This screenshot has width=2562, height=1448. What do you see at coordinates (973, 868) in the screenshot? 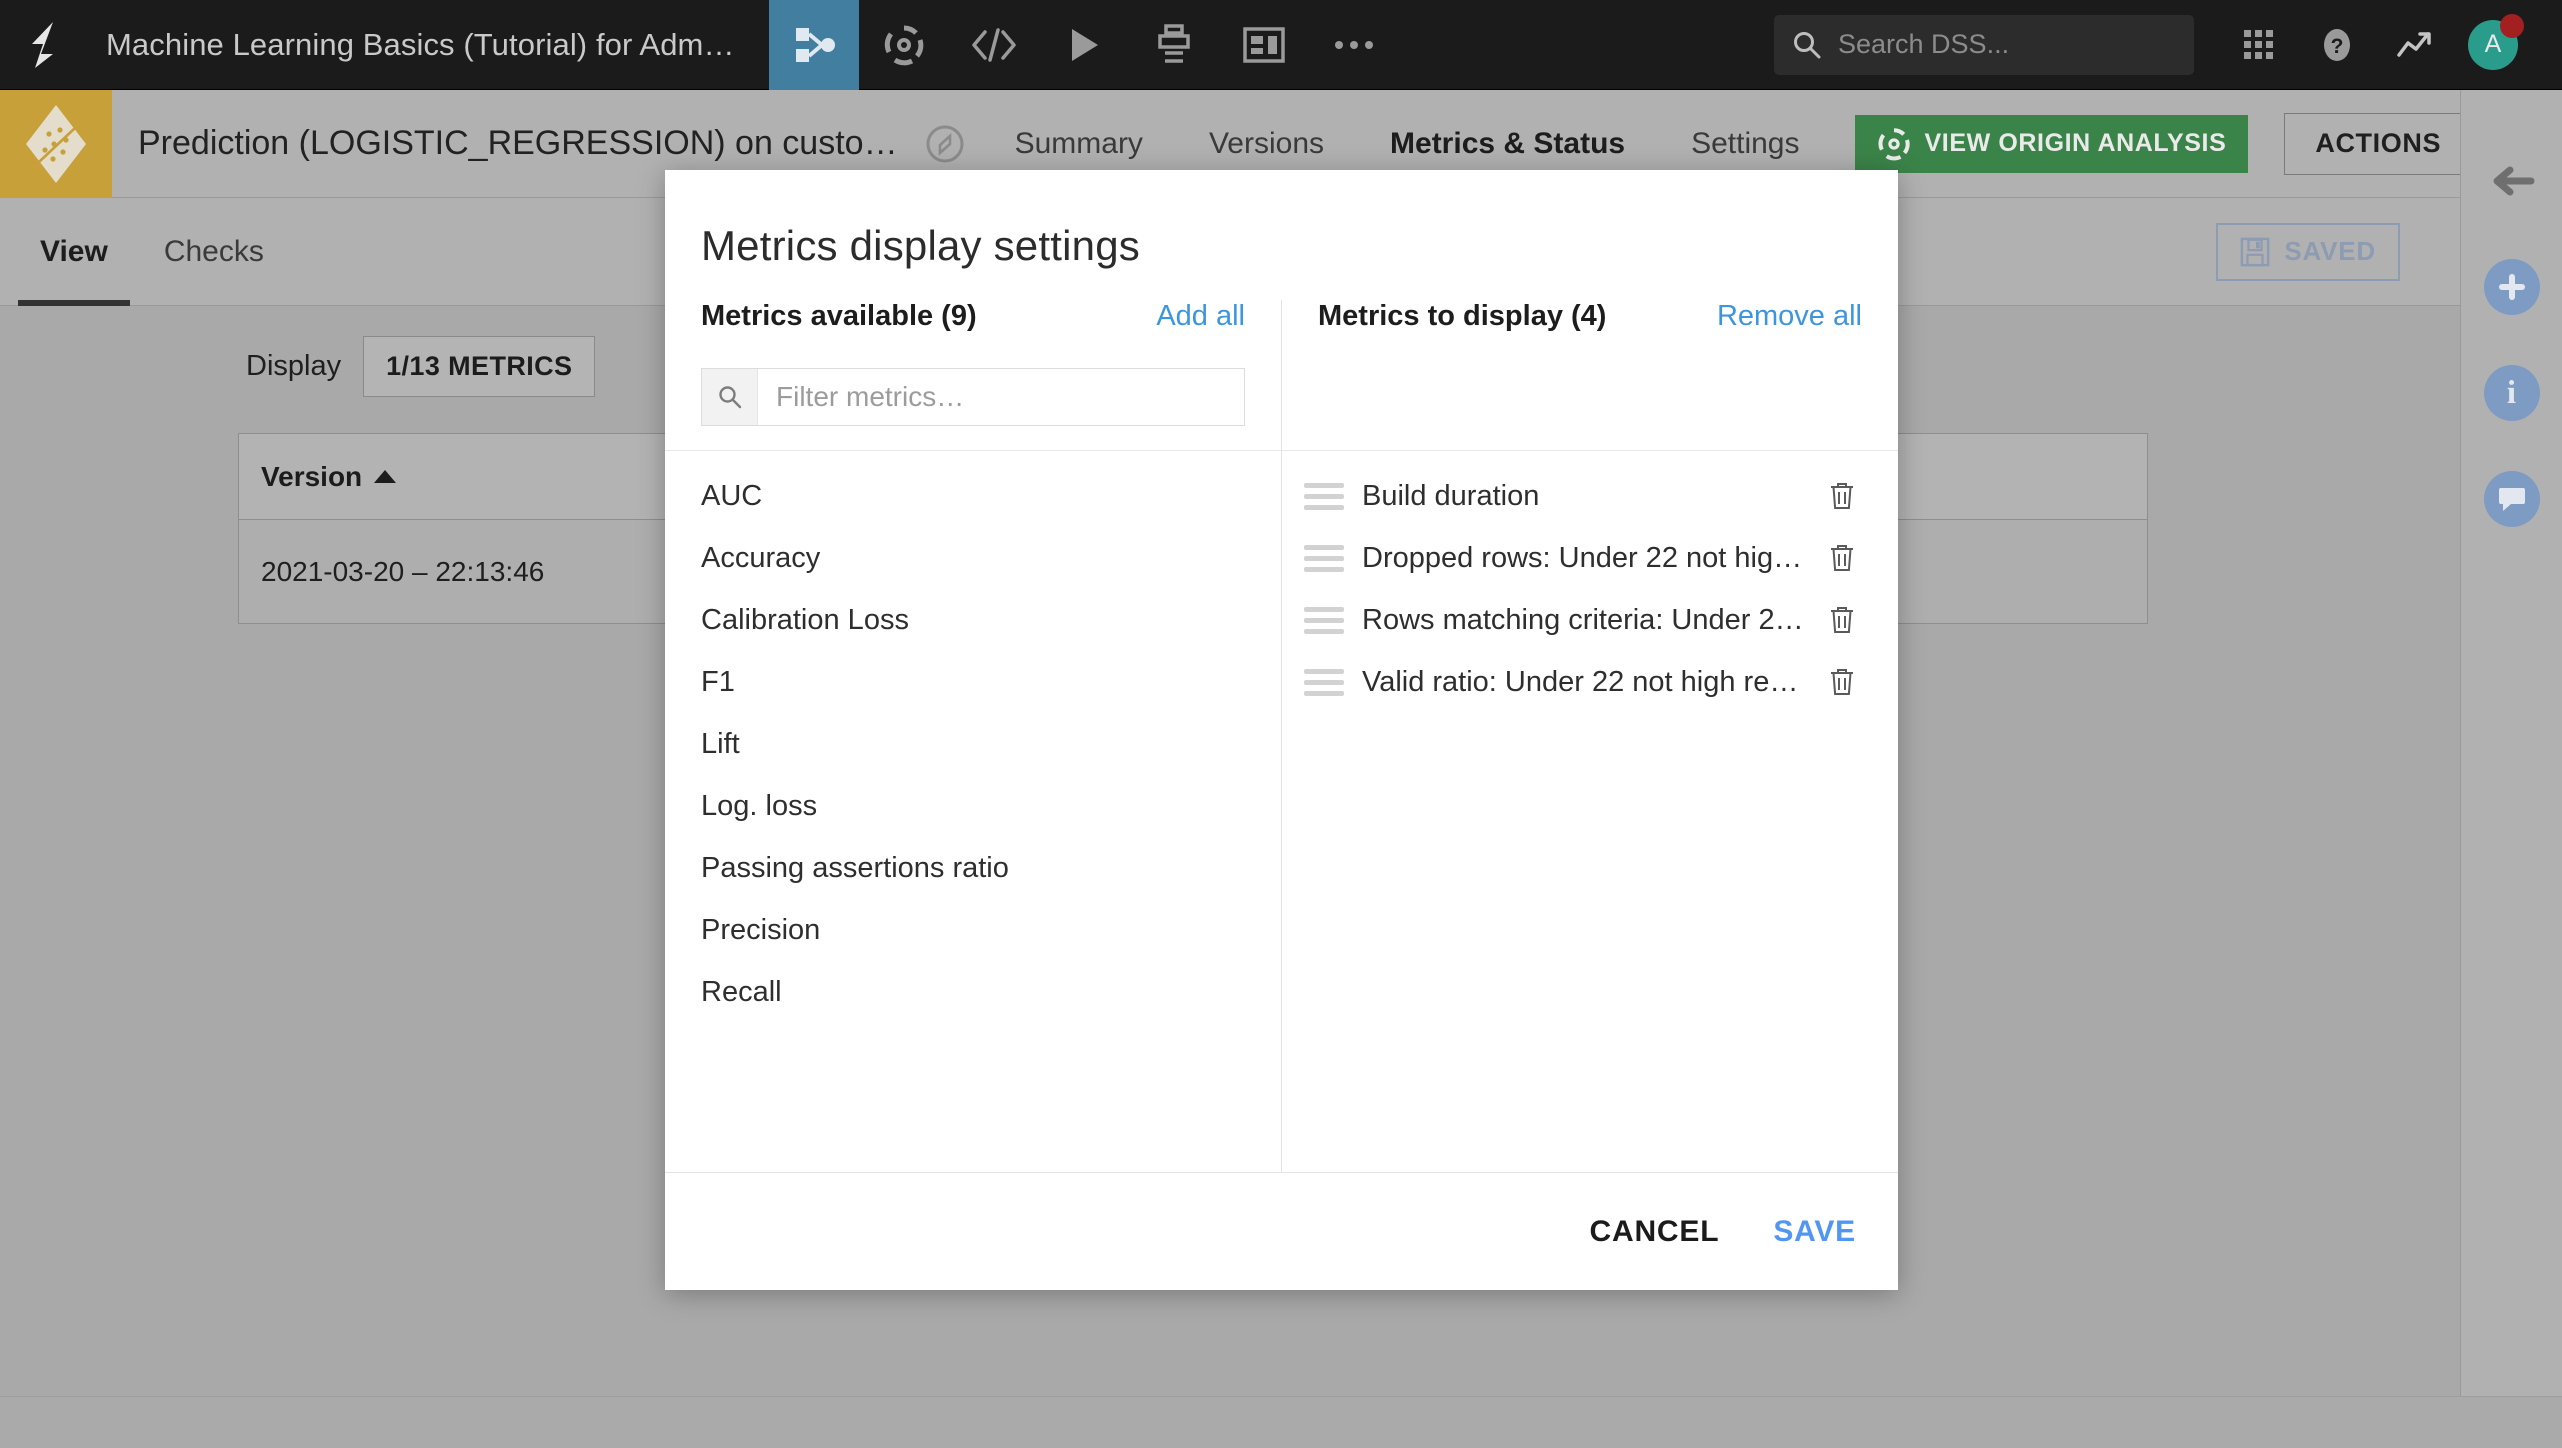
I see `list-item: Passing assertions ratio` at bounding box center [973, 868].